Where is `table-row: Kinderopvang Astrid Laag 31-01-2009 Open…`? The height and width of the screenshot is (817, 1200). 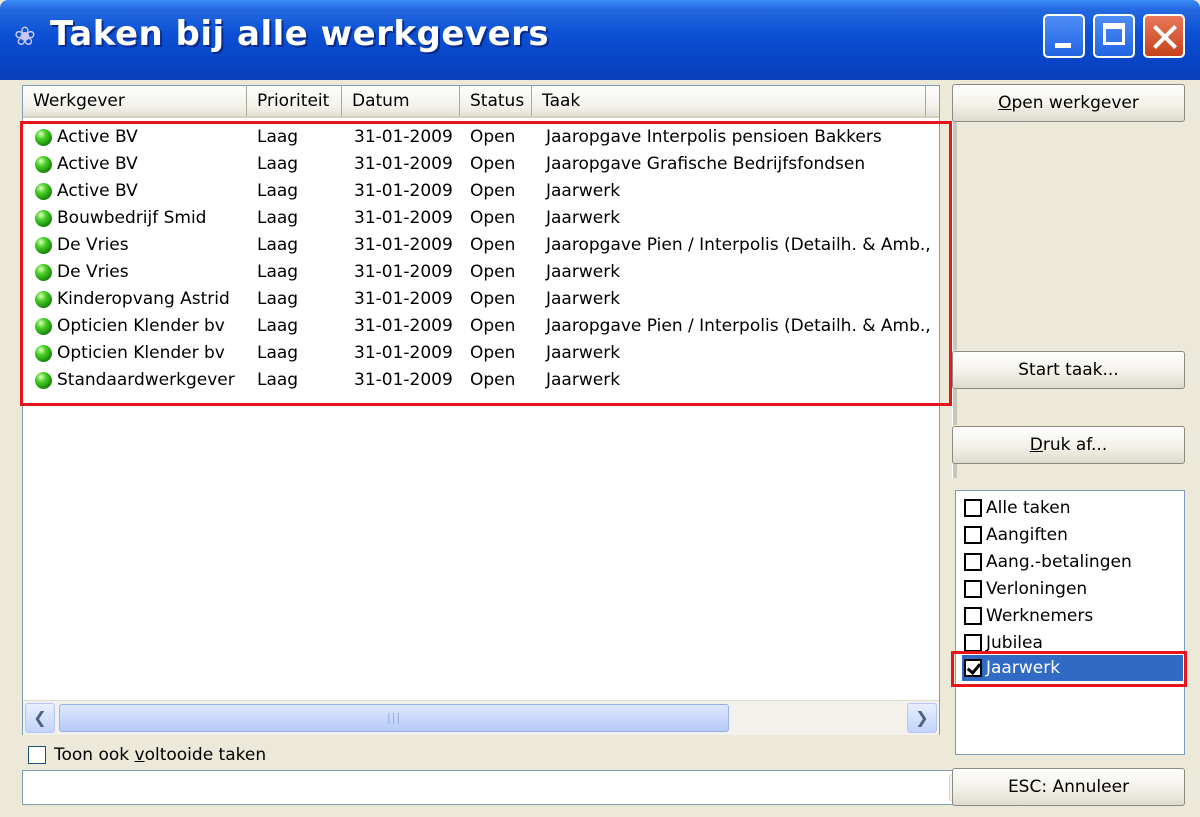 table-row: Kinderopvang Astrid Laag 31-01-2009 Open… is located at coordinates (481, 299).